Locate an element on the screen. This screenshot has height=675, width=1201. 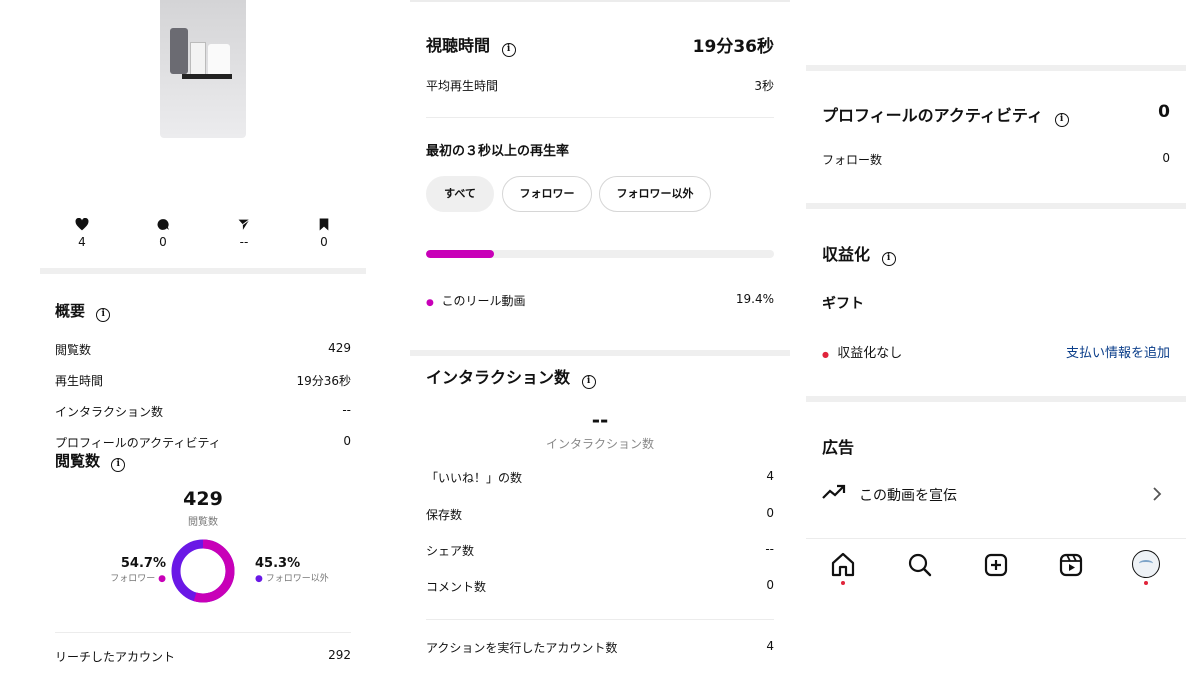
nav-home is located at coordinates (843, 567).